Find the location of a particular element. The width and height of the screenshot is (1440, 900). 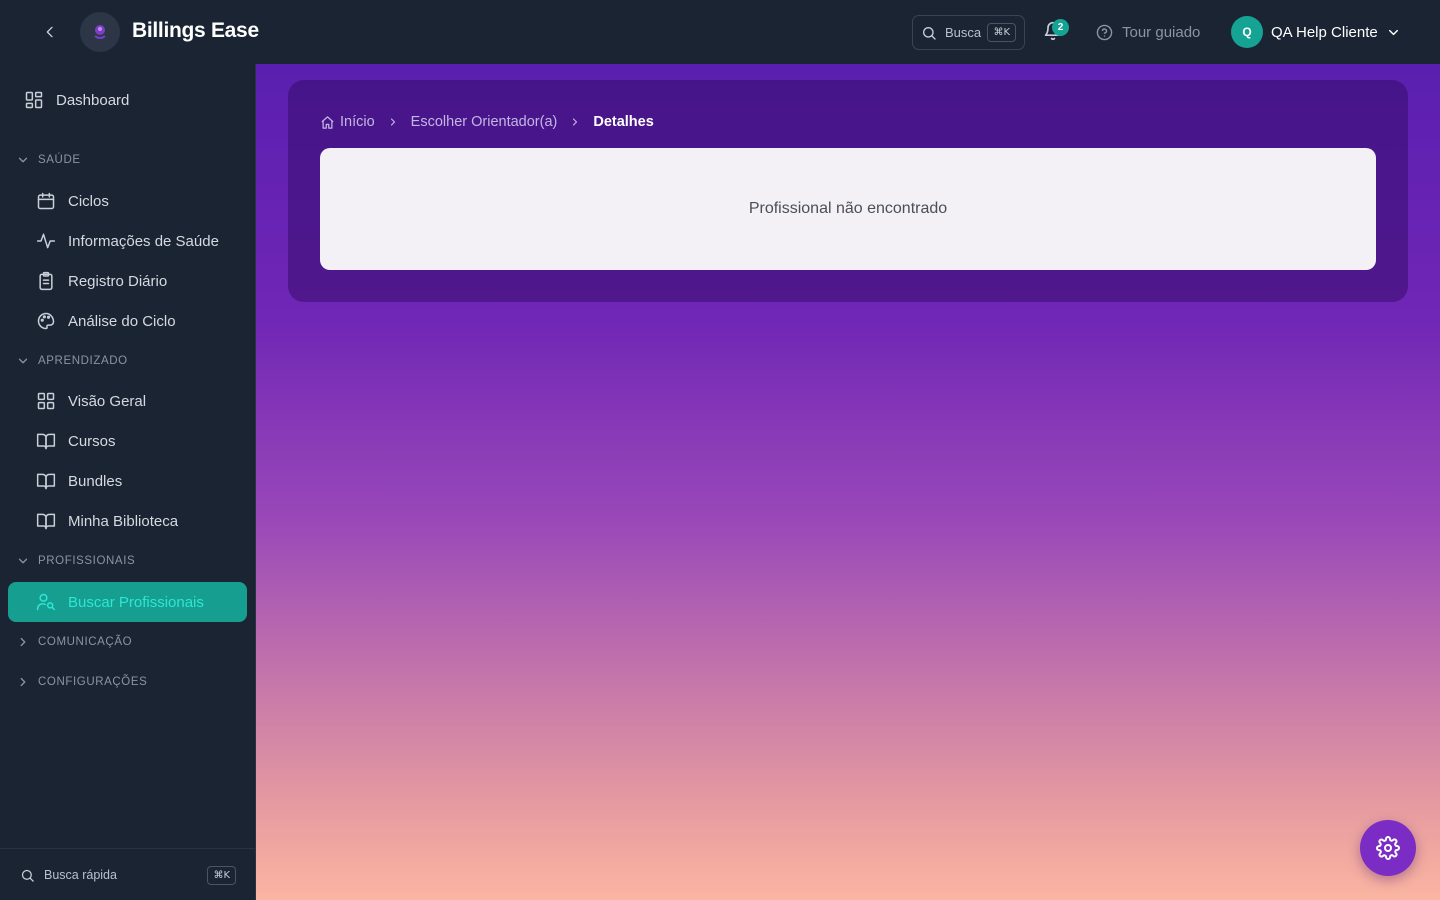

sidebar-footer: Busca rápida ⌘K is located at coordinates (127, 874).